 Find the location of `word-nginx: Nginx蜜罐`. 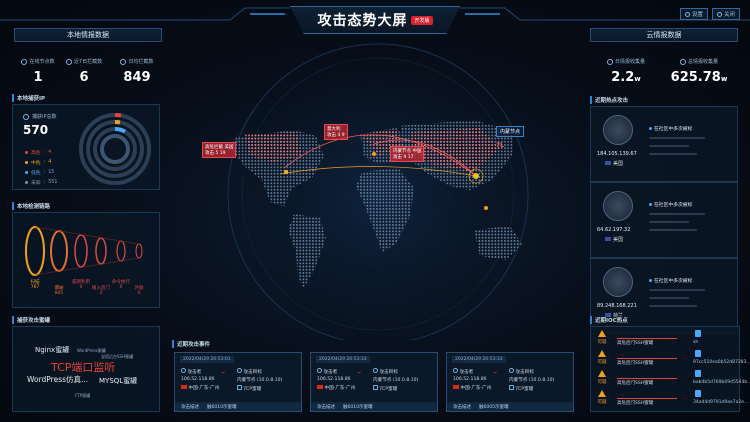

word-nginx: Nginx蜜罐 is located at coordinates (52, 350).